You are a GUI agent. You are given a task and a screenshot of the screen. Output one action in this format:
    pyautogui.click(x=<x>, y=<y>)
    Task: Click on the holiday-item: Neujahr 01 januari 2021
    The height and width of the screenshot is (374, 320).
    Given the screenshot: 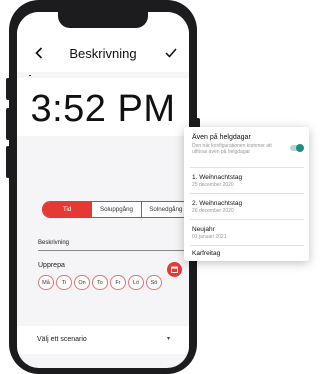 What is the action you would take?
    pyautogui.click(x=246, y=232)
    